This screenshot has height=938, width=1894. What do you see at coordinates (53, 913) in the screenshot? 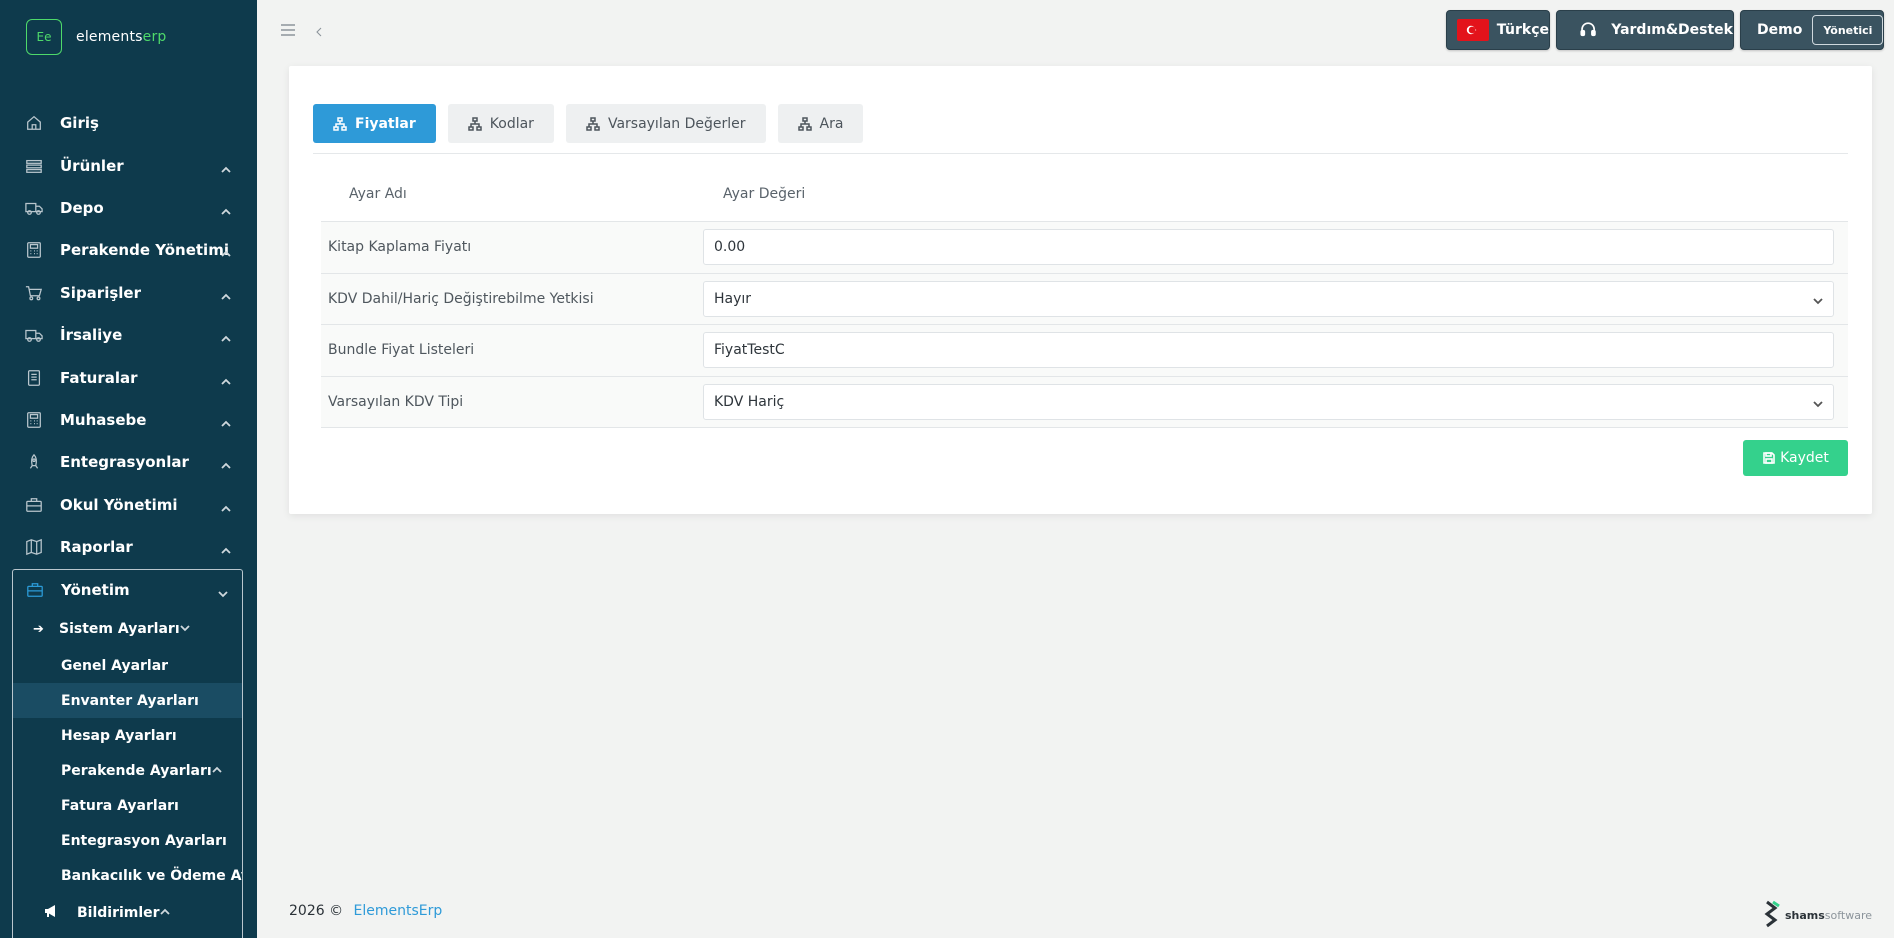
I see `megaphone-icon` at bounding box center [53, 913].